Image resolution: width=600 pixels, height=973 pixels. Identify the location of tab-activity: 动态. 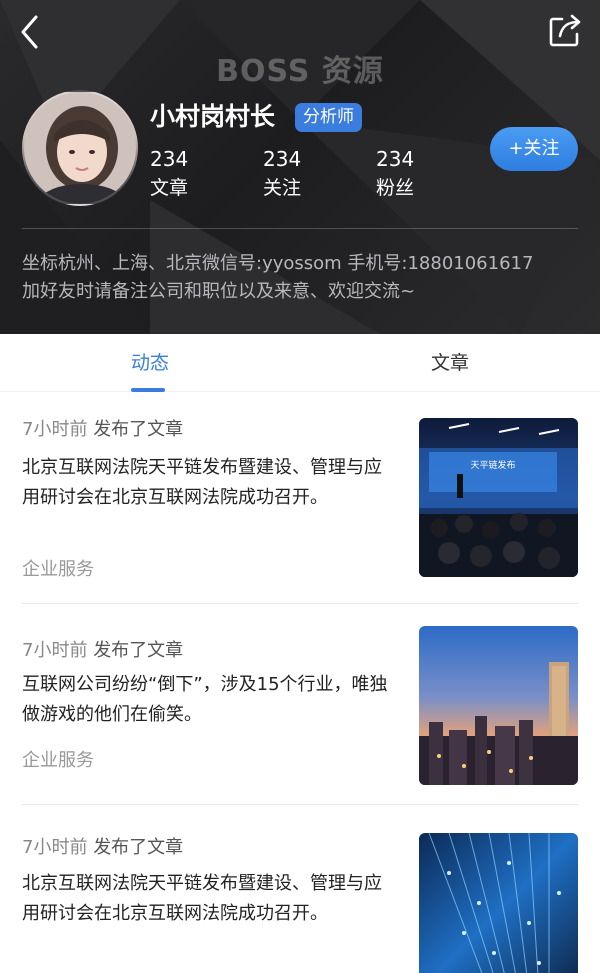
(150, 363).